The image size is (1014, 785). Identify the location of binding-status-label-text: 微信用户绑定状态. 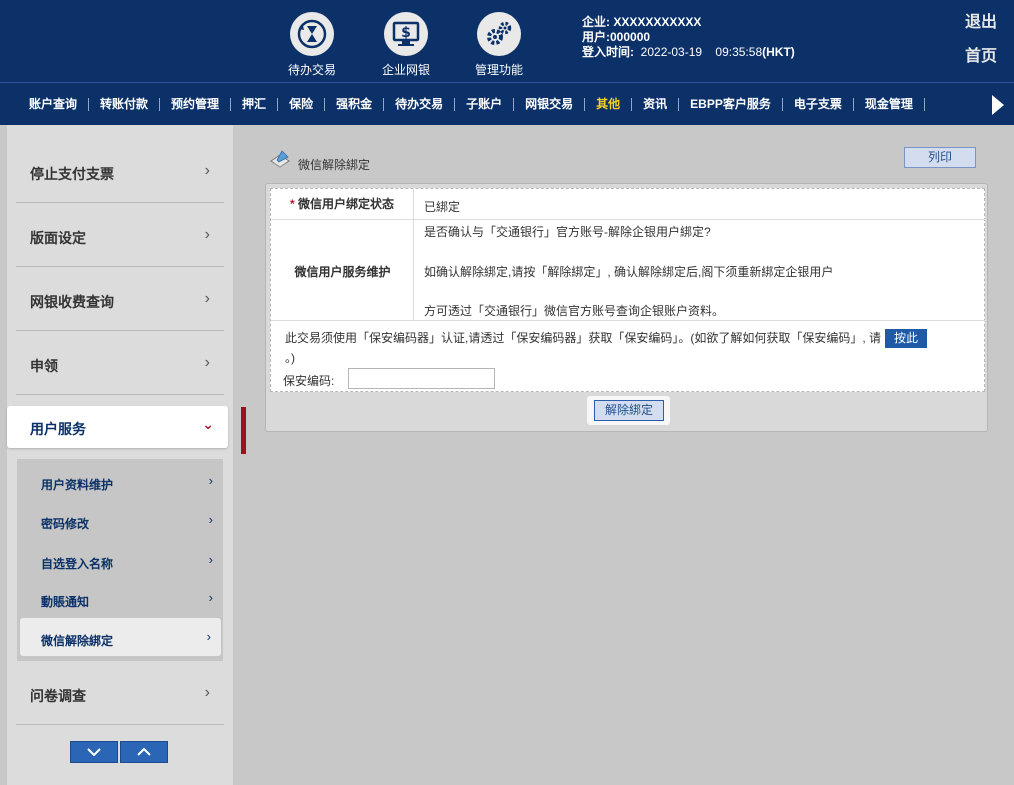
(346, 204).